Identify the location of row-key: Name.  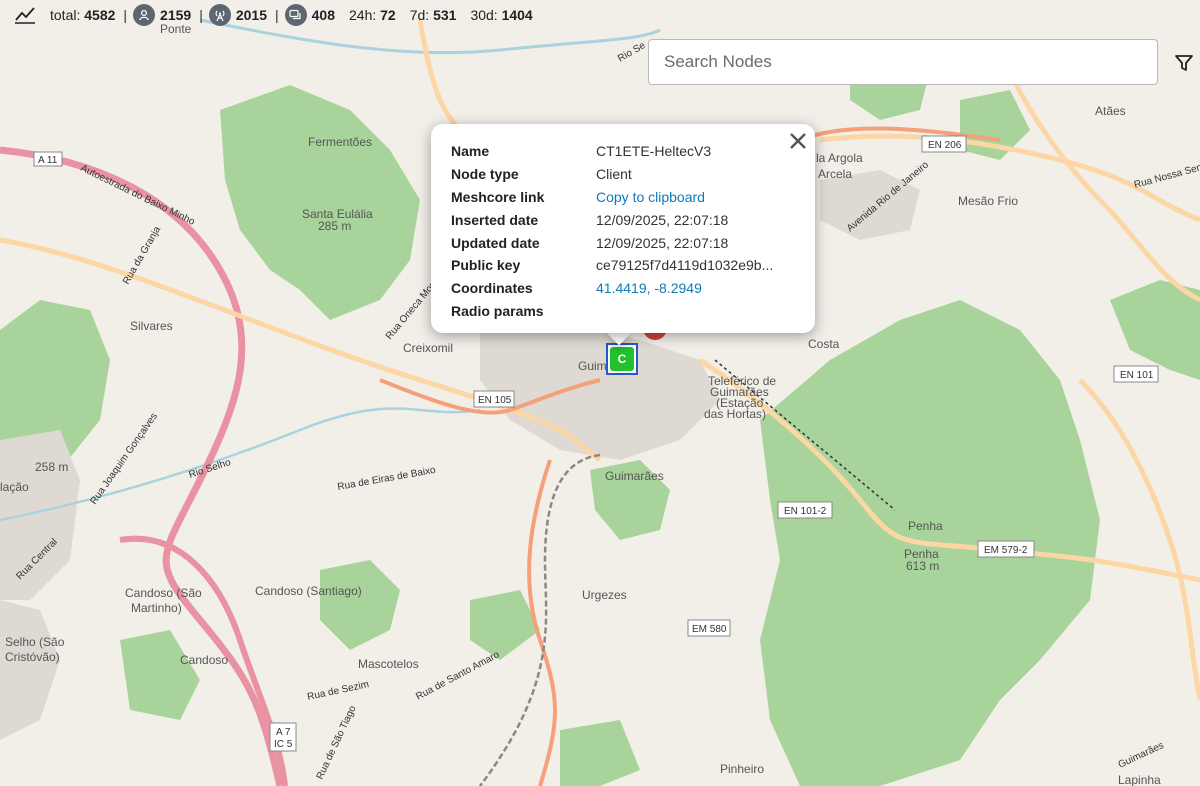
(470, 151).